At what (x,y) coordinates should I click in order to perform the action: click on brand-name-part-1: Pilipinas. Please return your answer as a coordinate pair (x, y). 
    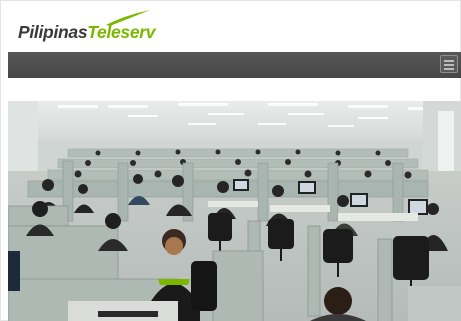
    Looking at the image, I should click on (53, 32).